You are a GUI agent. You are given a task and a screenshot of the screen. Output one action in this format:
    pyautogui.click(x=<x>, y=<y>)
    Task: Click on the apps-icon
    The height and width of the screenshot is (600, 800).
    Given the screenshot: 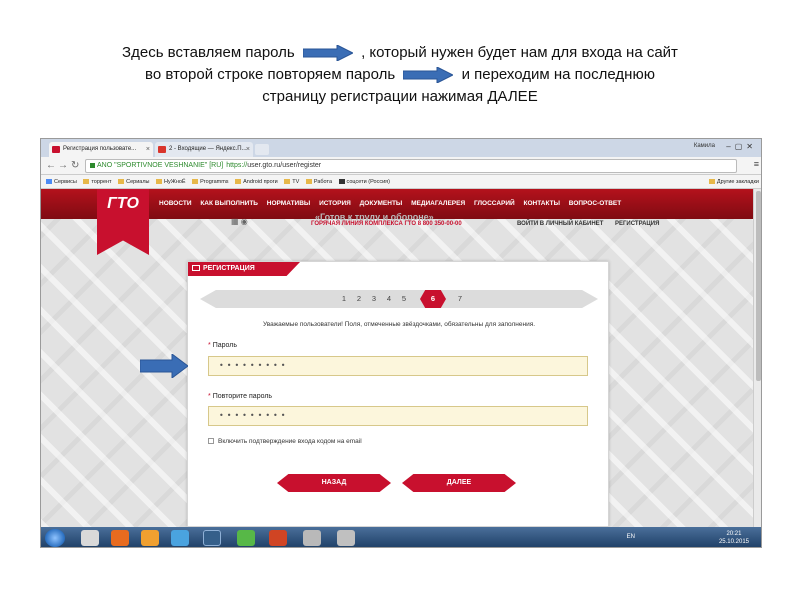 What is the action you would take?
    pyautogui.click(x=49, y=182)
    